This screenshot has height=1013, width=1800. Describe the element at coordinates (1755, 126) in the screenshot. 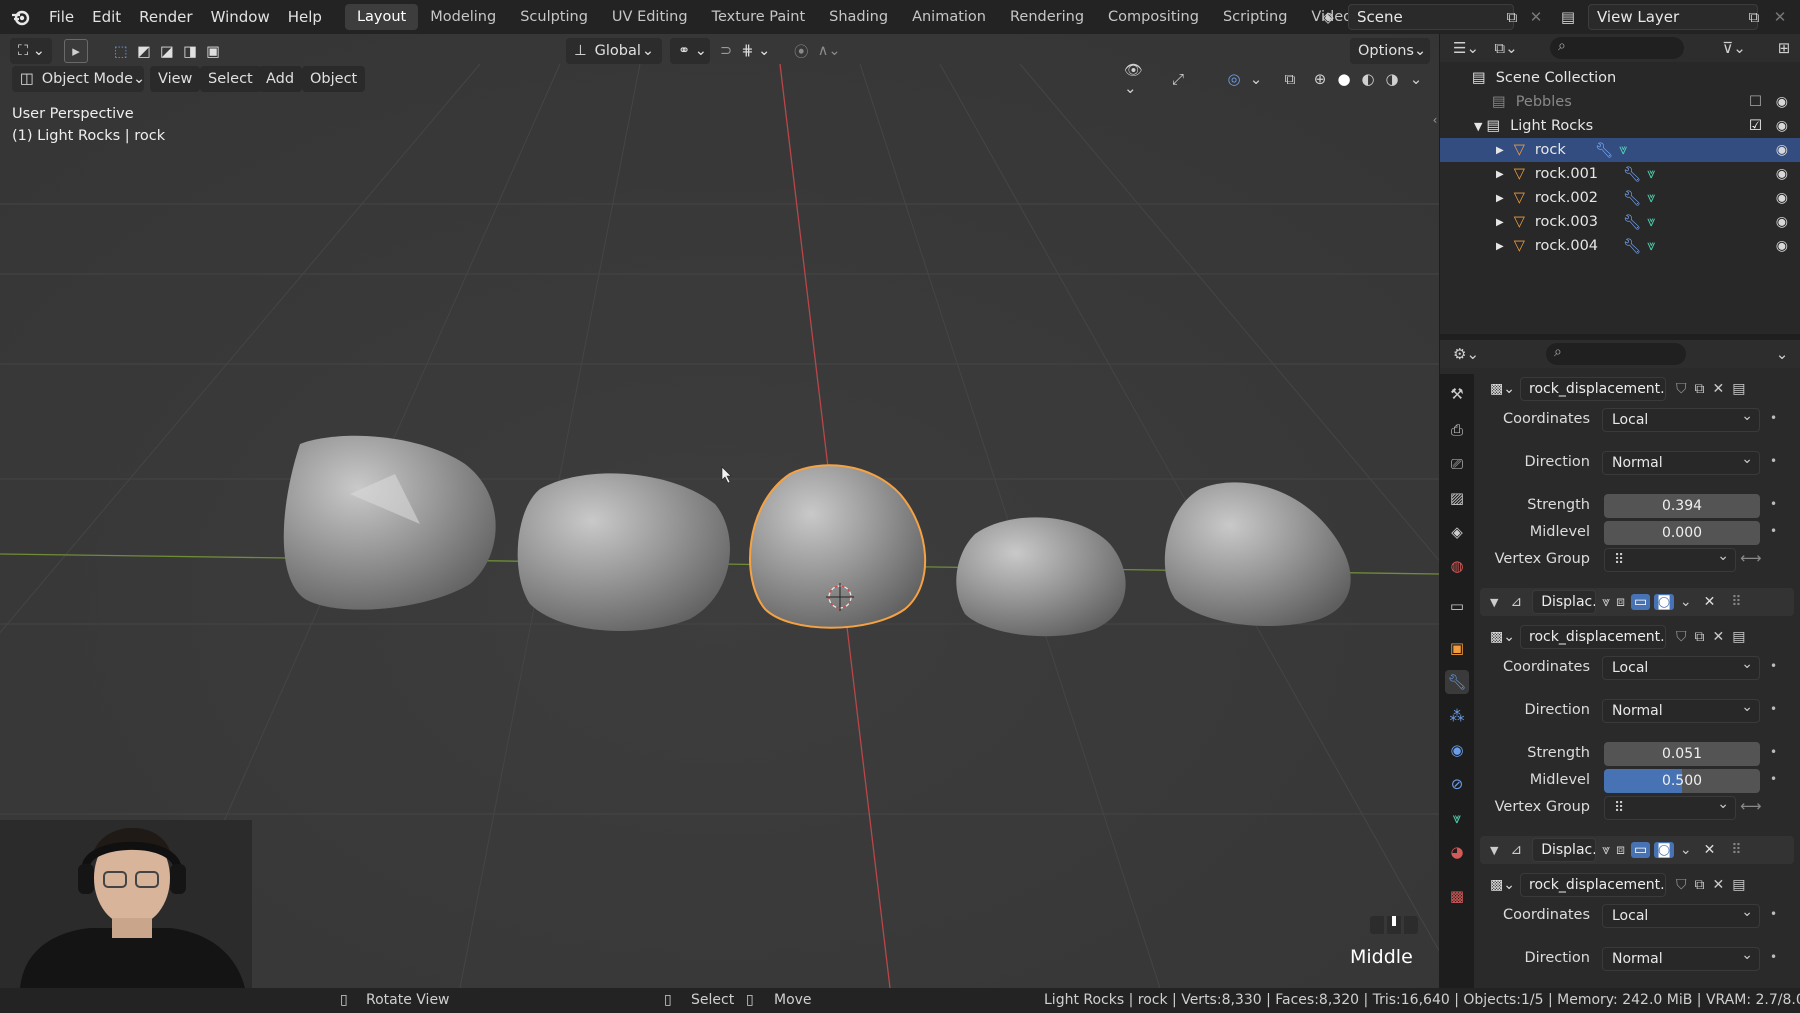

I see `exclude-checkbox: ☑` at that location.